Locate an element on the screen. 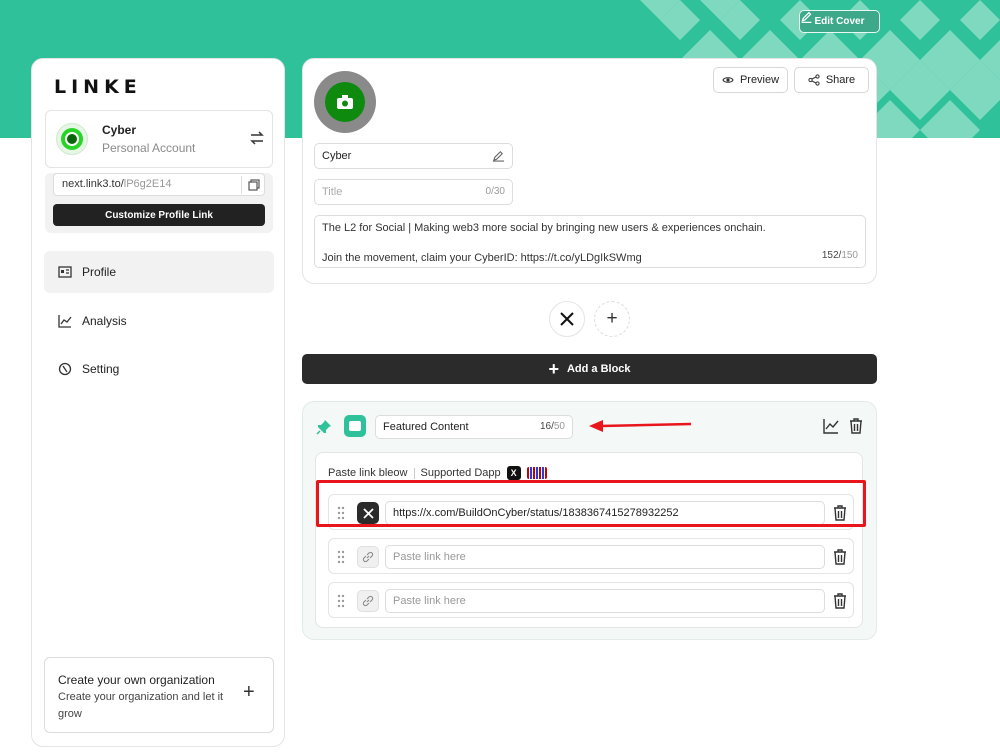 The width and height of the screenshot is (1000, 753). settings-icon is located at coordinates (65, 369).